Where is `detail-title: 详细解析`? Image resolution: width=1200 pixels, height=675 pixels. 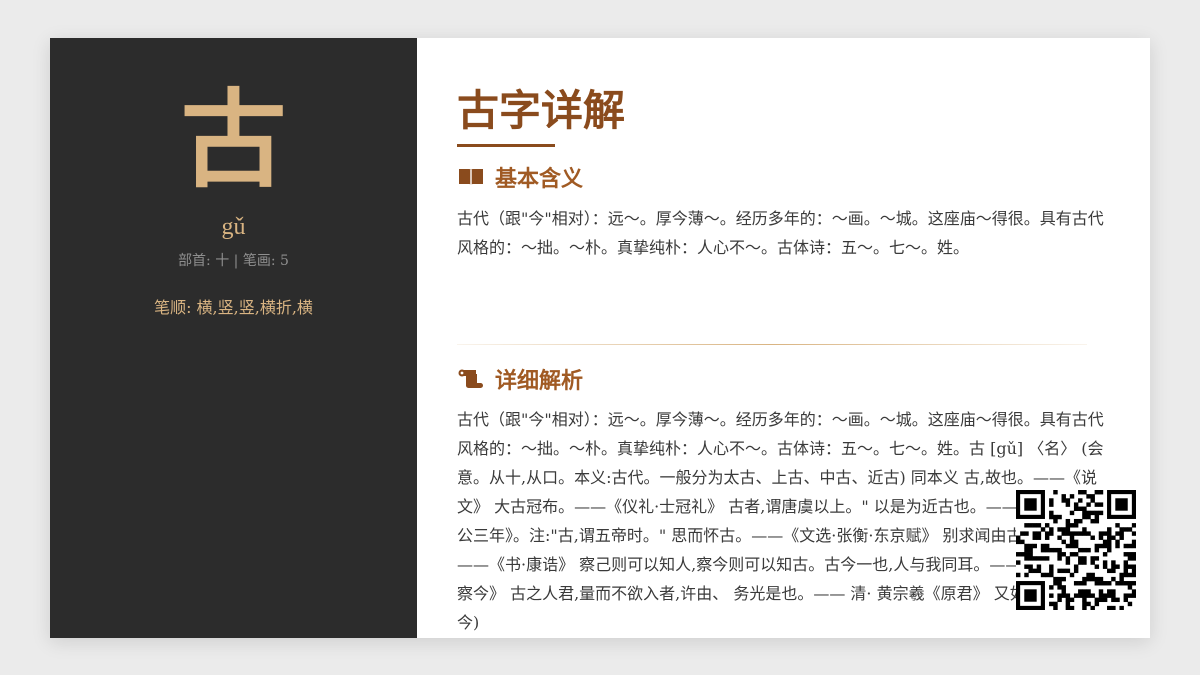
detail-title: 详细解析 is located at coordinates (539, 381).